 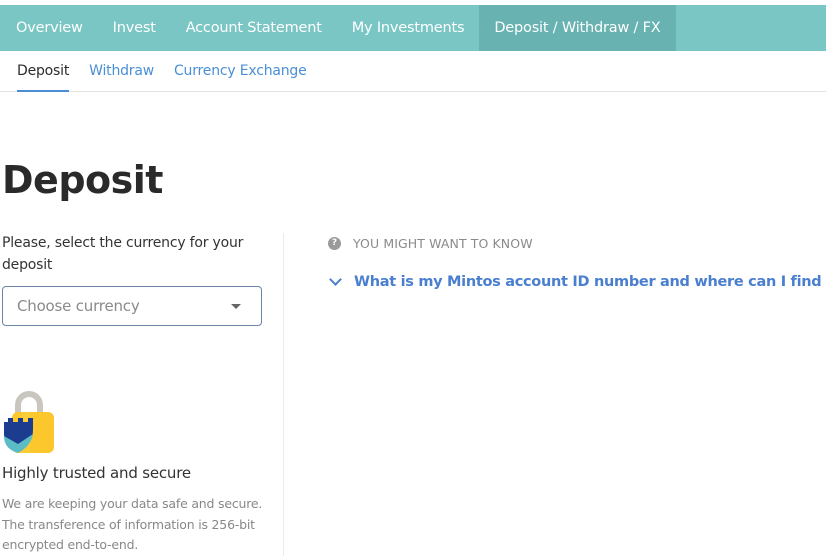 What do you see at coordinates (254, 28) in the screenshot?
I see `nav-item-account-statement: Account Statement` at bounding box center [254, 28].